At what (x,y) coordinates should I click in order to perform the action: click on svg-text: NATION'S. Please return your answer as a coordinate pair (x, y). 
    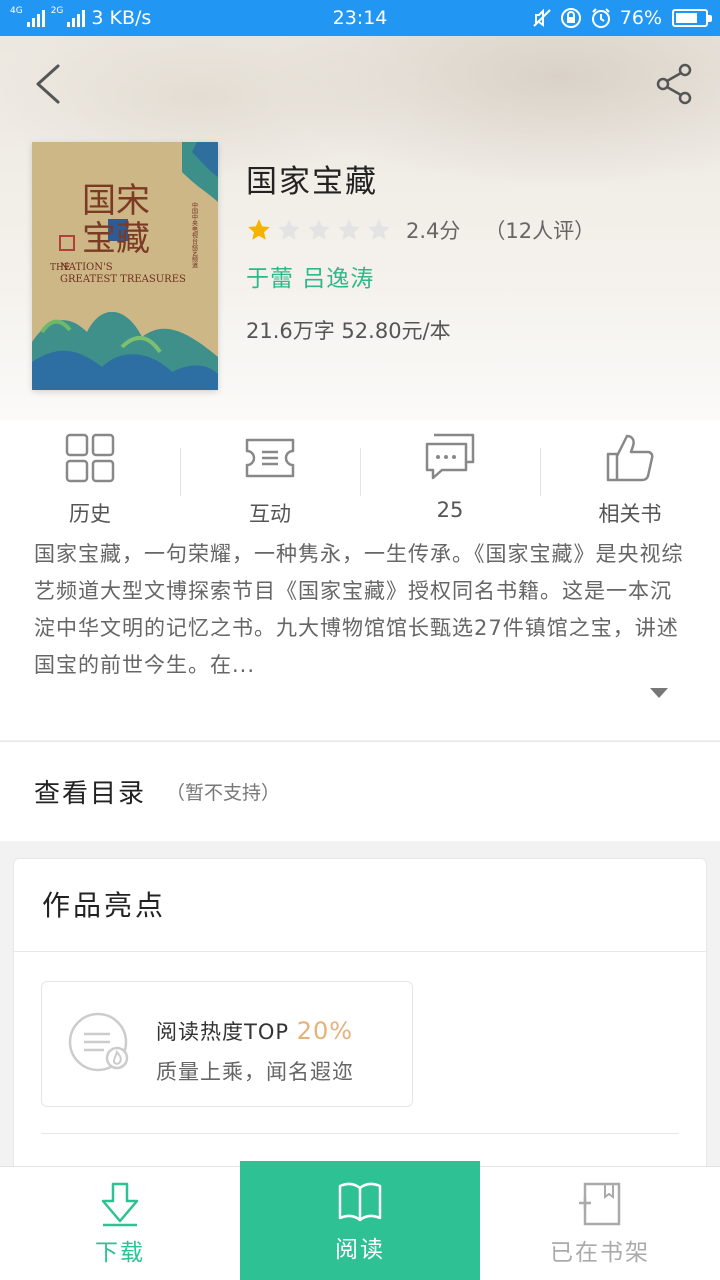
    Looking at the image, I should click on (86, 267).